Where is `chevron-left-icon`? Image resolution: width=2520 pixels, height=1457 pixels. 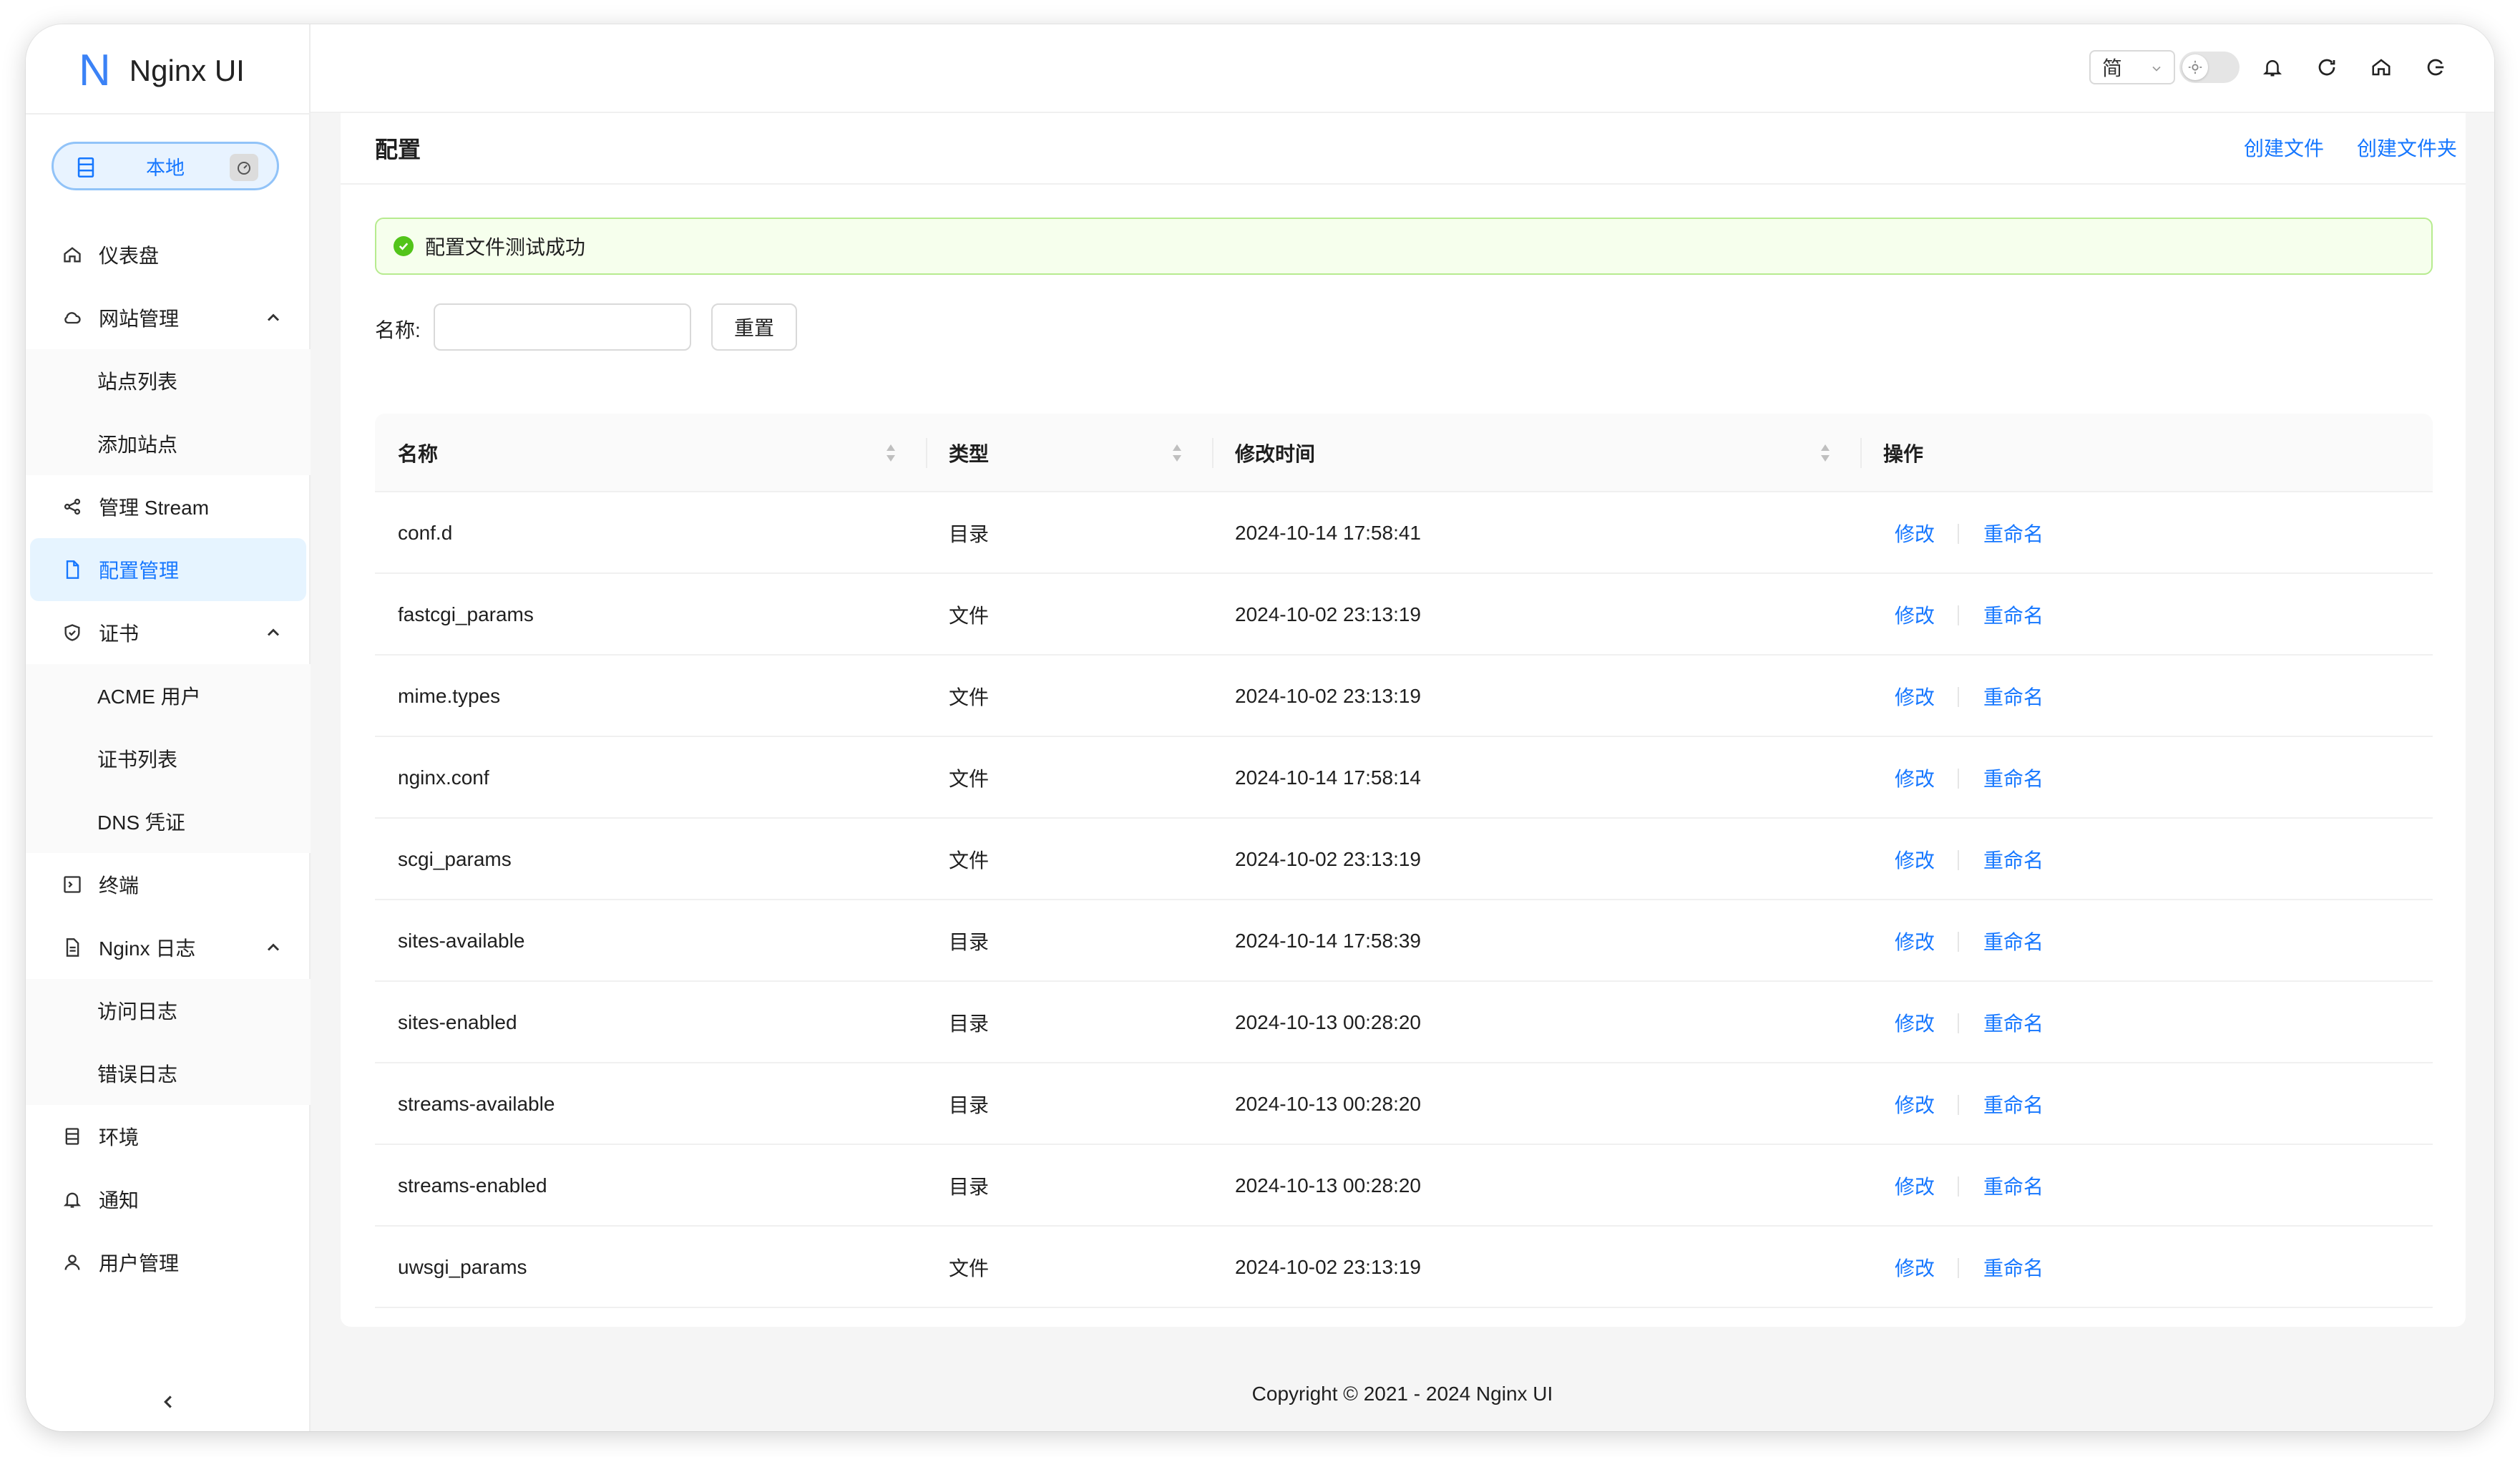
chevron-left-icon is located at coordinates (168, 1402).